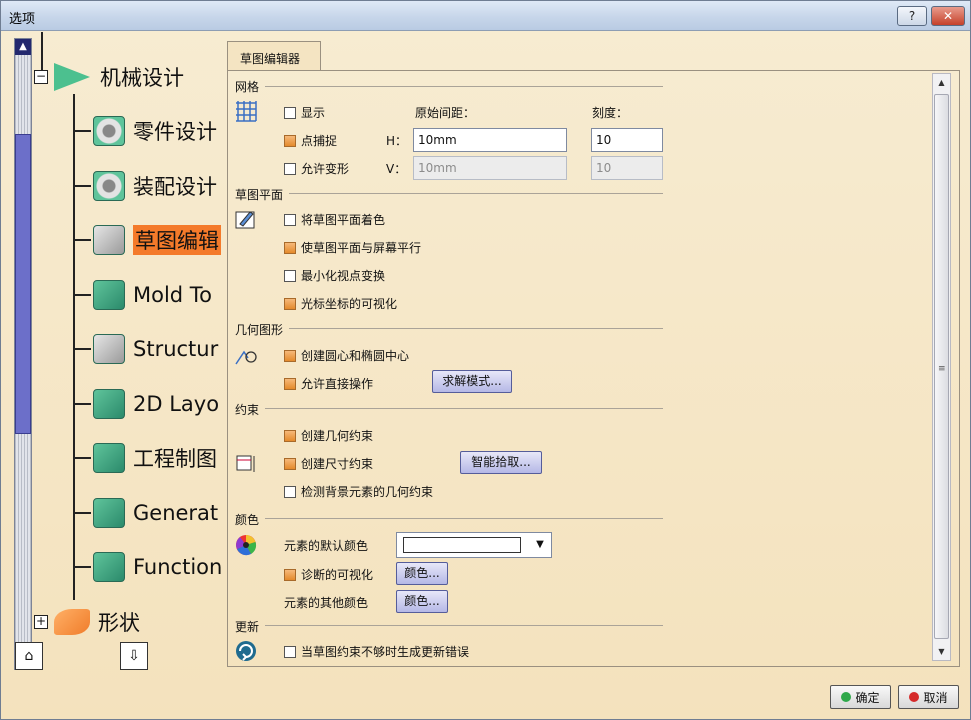 The width and height of the screenshot is (971, 720). I want to click on tree-item-mold-tooling: Mold To, so click(142, 295).